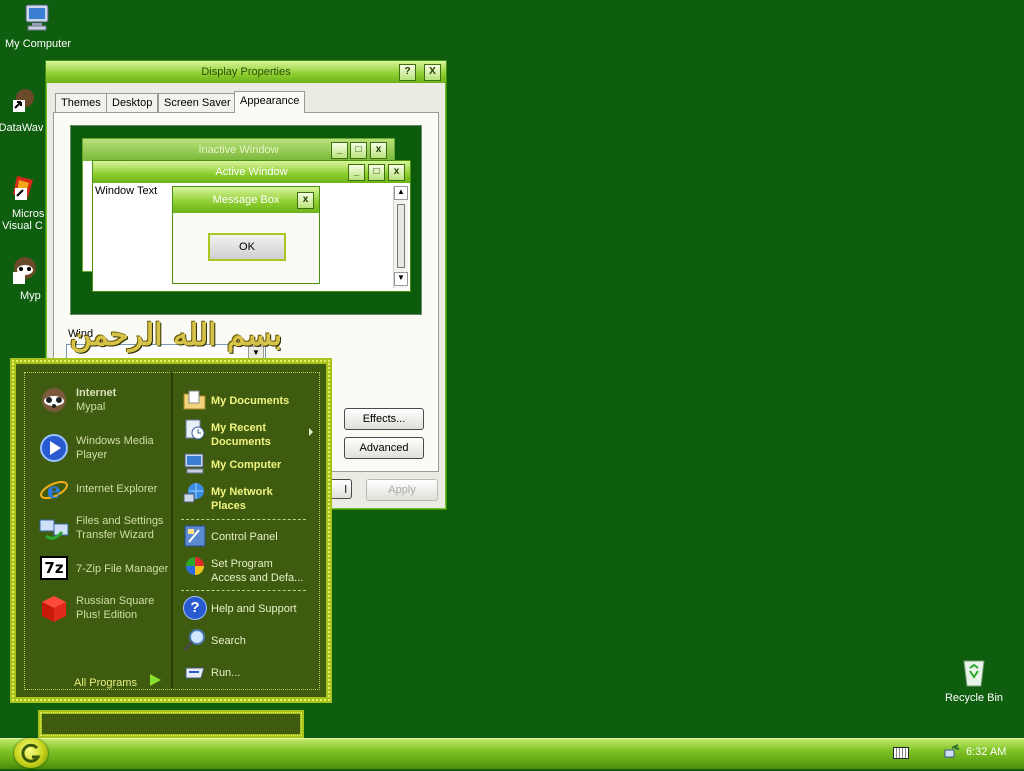 The image size is (1024, 771). I want to click on tab-themes: Themes, so click(81, 102).